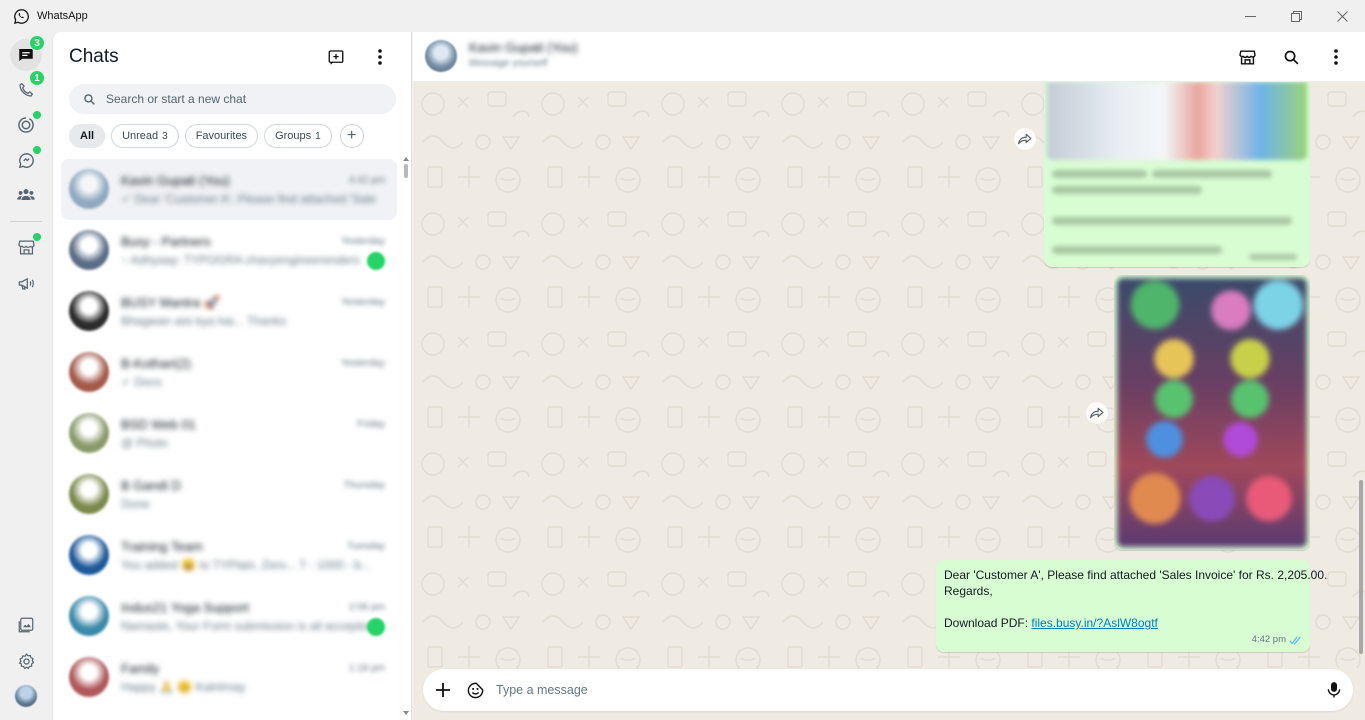 The width and height of the screenshot is (1365, 720). What do you see at coordinates (229, 372) in the screenshot?
I see `chat-row: B-Kothari(2) Yesterday ✓ Docs` at bounding box center [229, 372].